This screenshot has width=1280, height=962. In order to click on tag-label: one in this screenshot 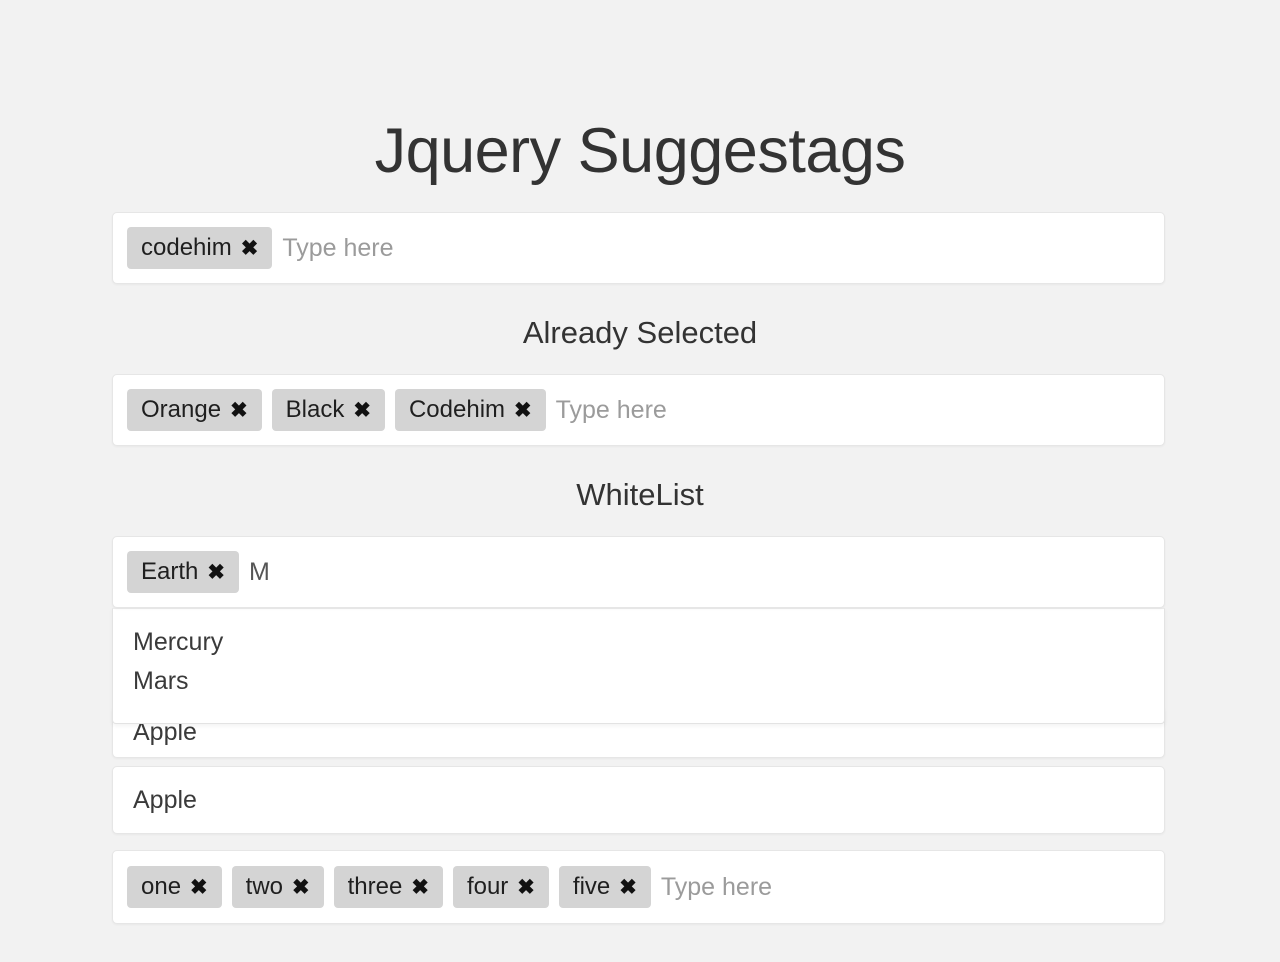, I will do `click(161, 886)`.